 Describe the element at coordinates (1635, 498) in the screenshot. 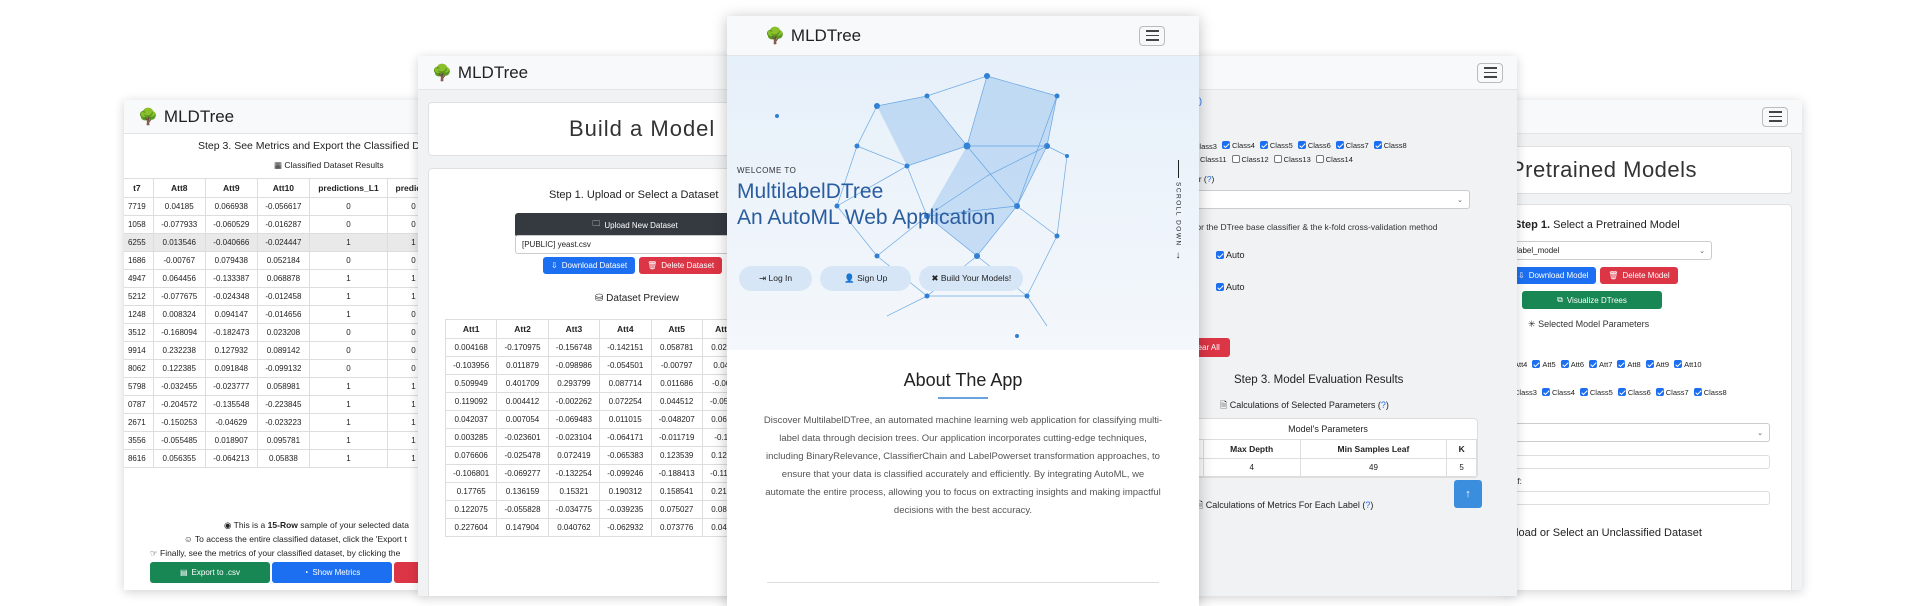

I see `min-samples-leaf-field` at that location.